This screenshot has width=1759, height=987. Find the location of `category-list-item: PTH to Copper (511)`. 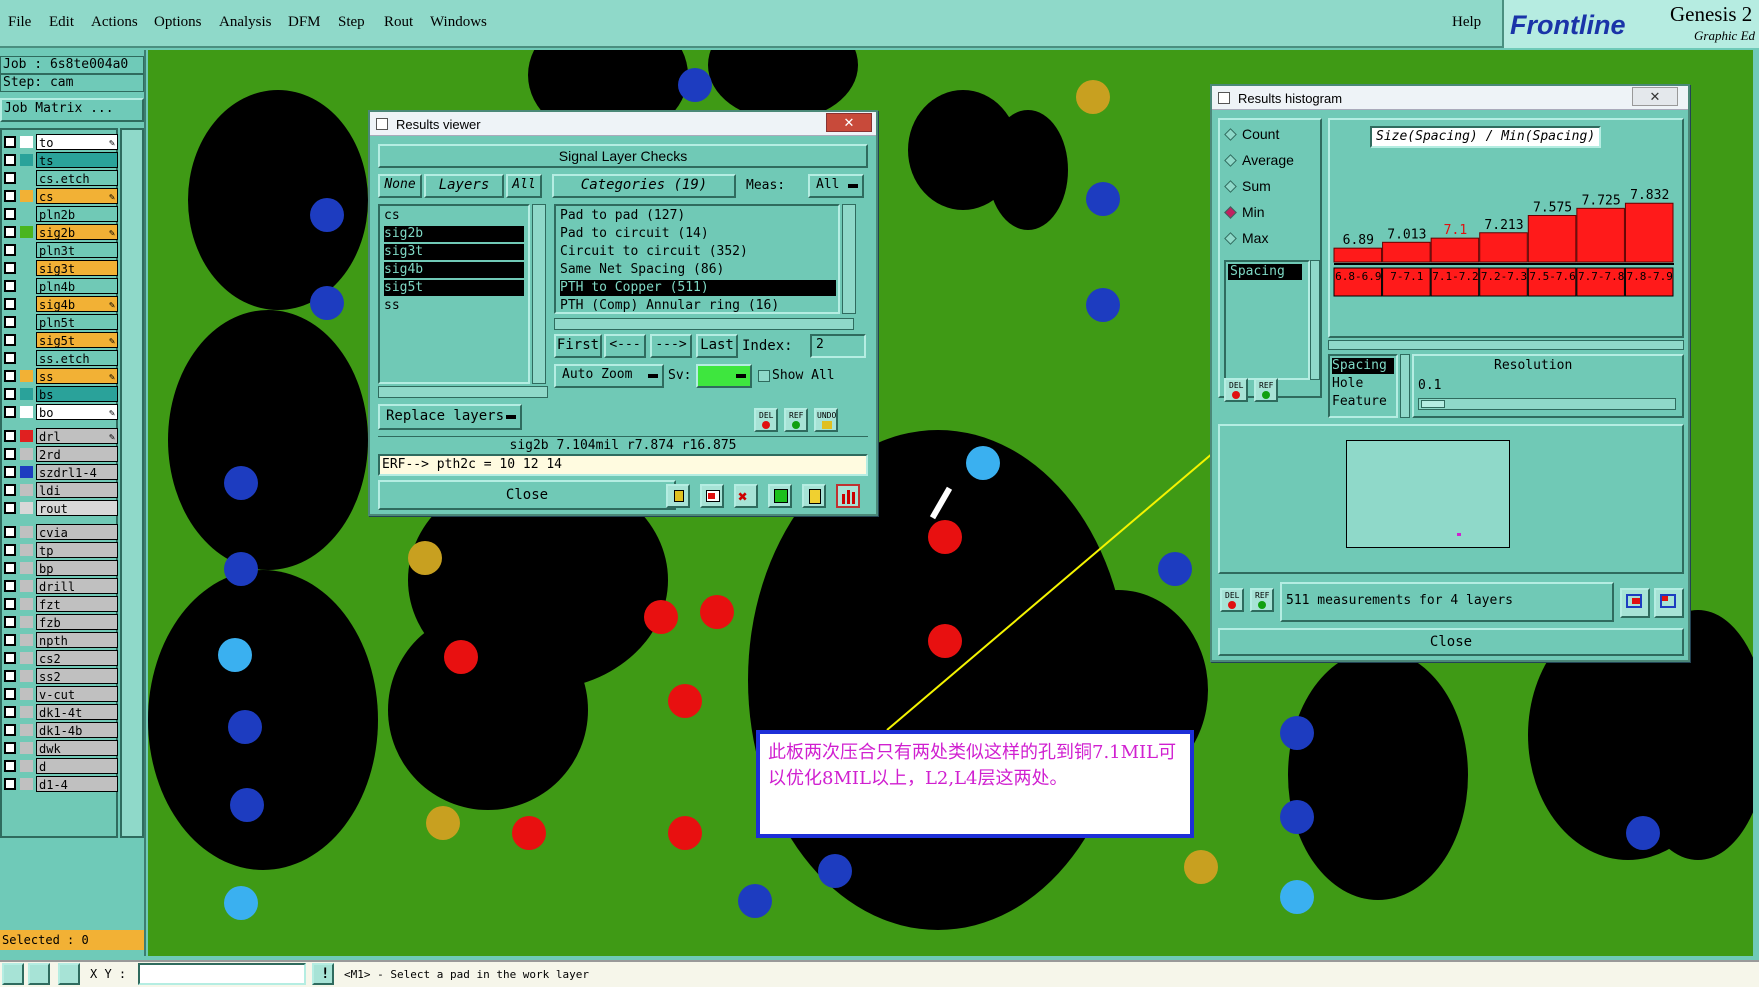

category-list-item: PTH to Copper (511) is located at coordinates (698, 288).